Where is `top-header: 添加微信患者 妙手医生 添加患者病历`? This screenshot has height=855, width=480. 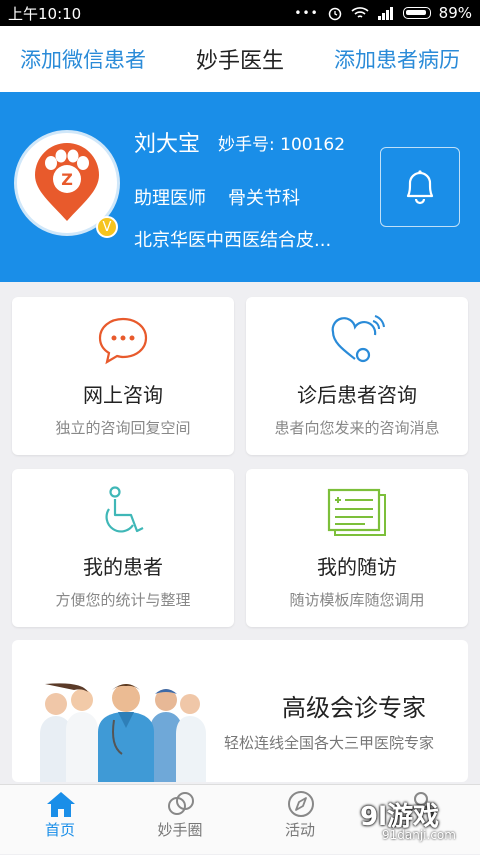
top-header: 添加微信患者 妙手医生 添加患者病历 is located at coordinates (240, 59).